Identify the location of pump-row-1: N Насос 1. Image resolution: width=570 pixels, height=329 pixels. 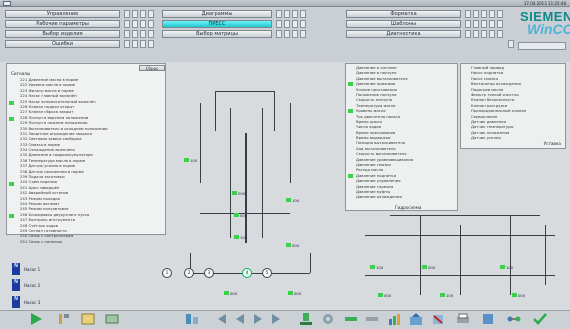
(57, 269).